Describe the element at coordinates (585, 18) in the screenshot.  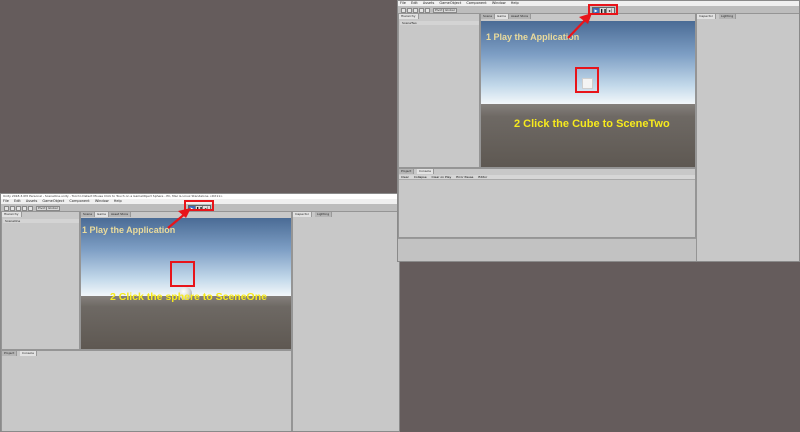
I see `arrowhead-right` at that location.